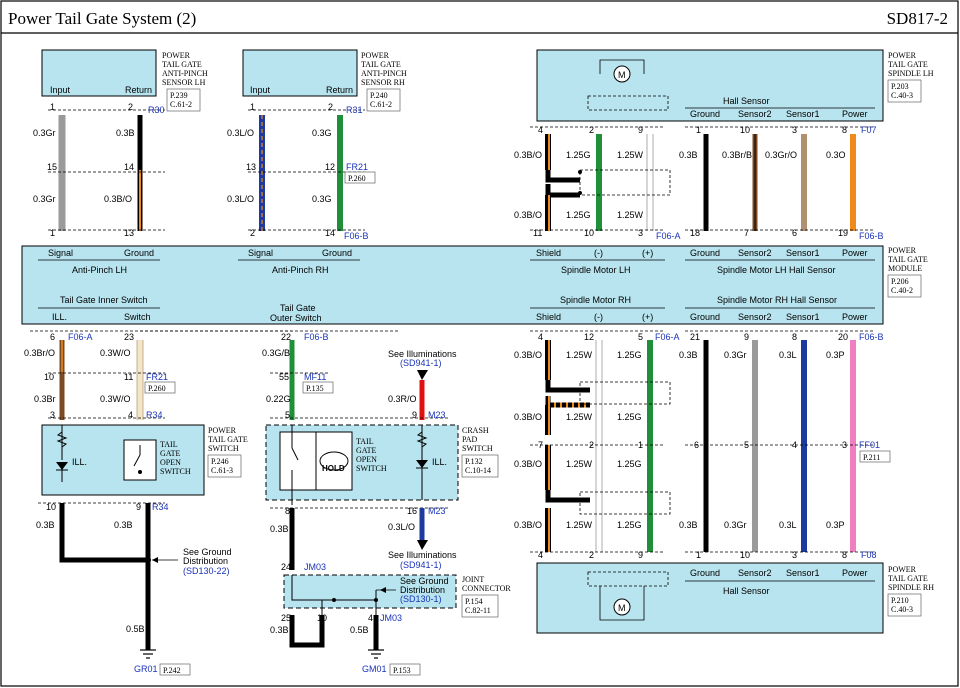 The image size is (960, 688). Describe the element at coordinates (421, 599) in the screenshot. I see `svg-text: (SD130-1)` at that location.